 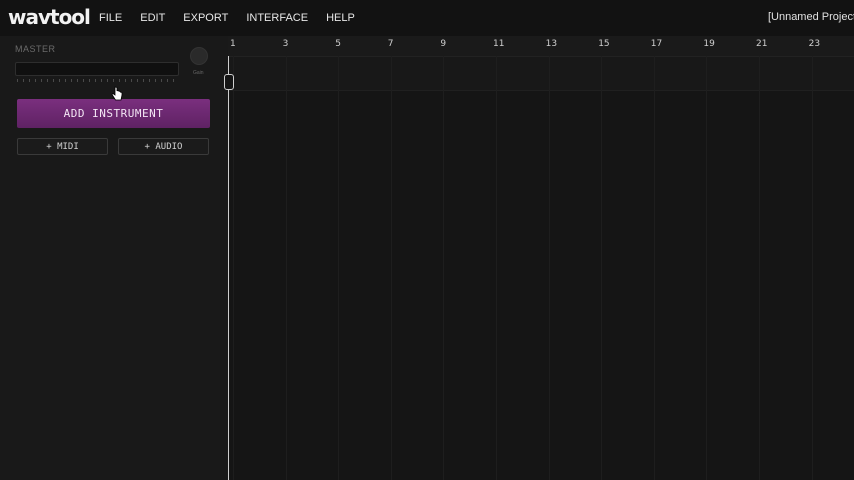 What do you see at coordinates (205, 18) in the screenshot?
I see `menu-export: EXPORT` at bounding box center [205, 18].